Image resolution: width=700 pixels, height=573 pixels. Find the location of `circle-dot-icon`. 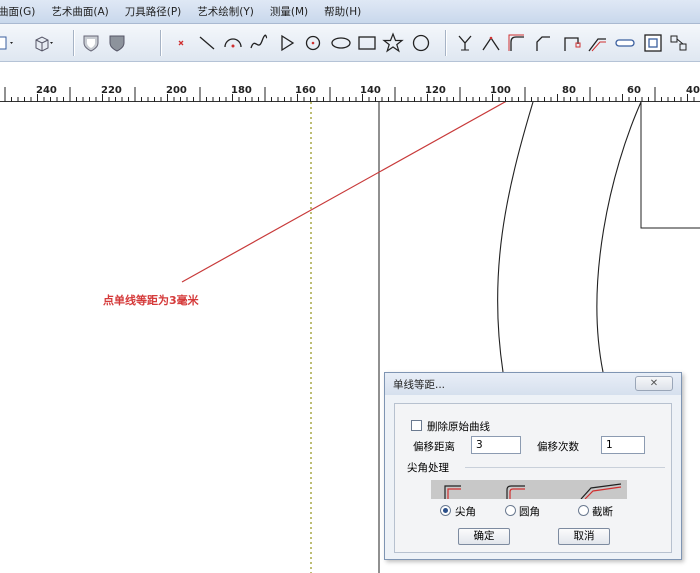

circle-dot-icon is located at coordinates (313, 43).